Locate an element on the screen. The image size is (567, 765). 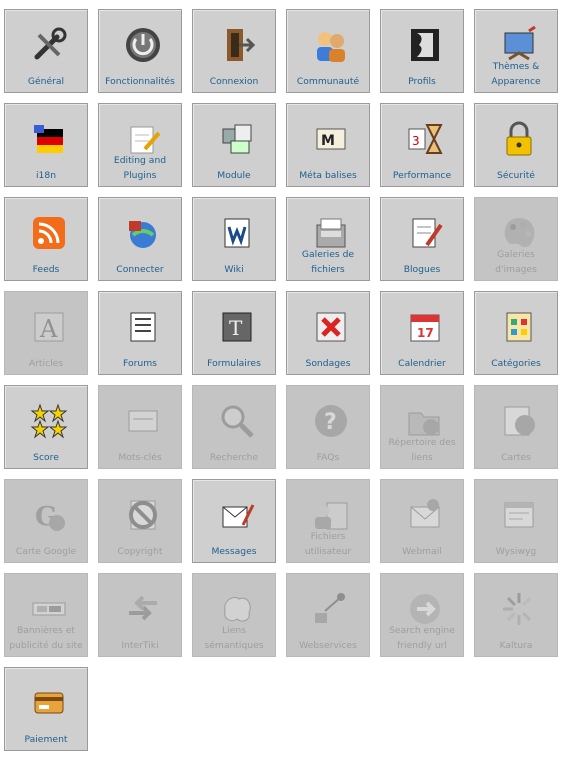
feature-tile-label: Blogues is located at coordinates (422, 269).